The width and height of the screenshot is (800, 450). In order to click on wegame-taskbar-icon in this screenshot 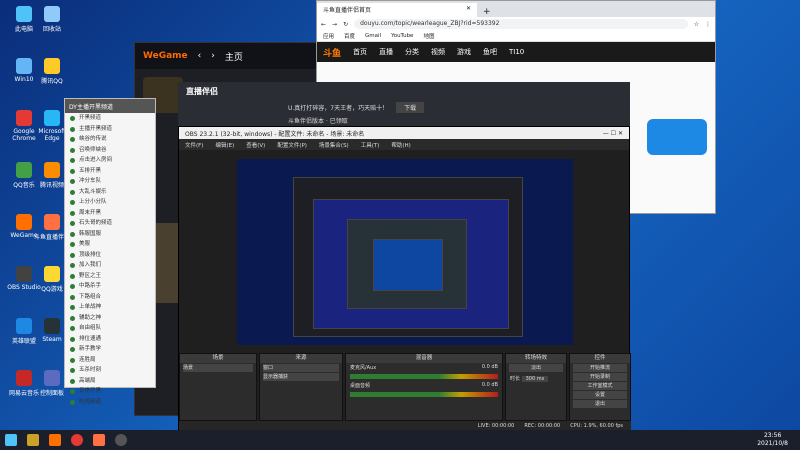, I will do `click(55, 440)`.